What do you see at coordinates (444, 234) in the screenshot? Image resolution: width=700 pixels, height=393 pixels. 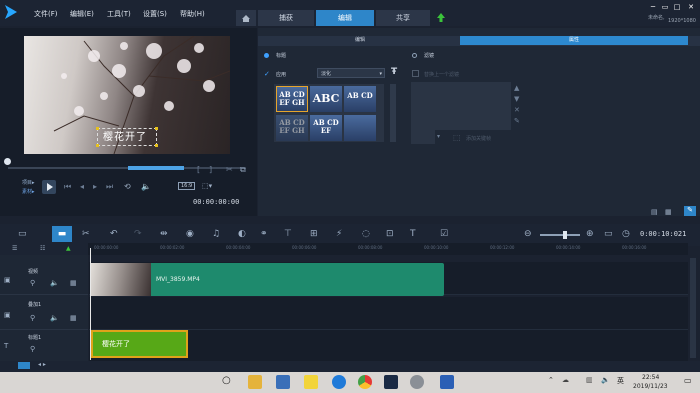 I see `checklist-icon: ☑` at bounding box center [444, 234].